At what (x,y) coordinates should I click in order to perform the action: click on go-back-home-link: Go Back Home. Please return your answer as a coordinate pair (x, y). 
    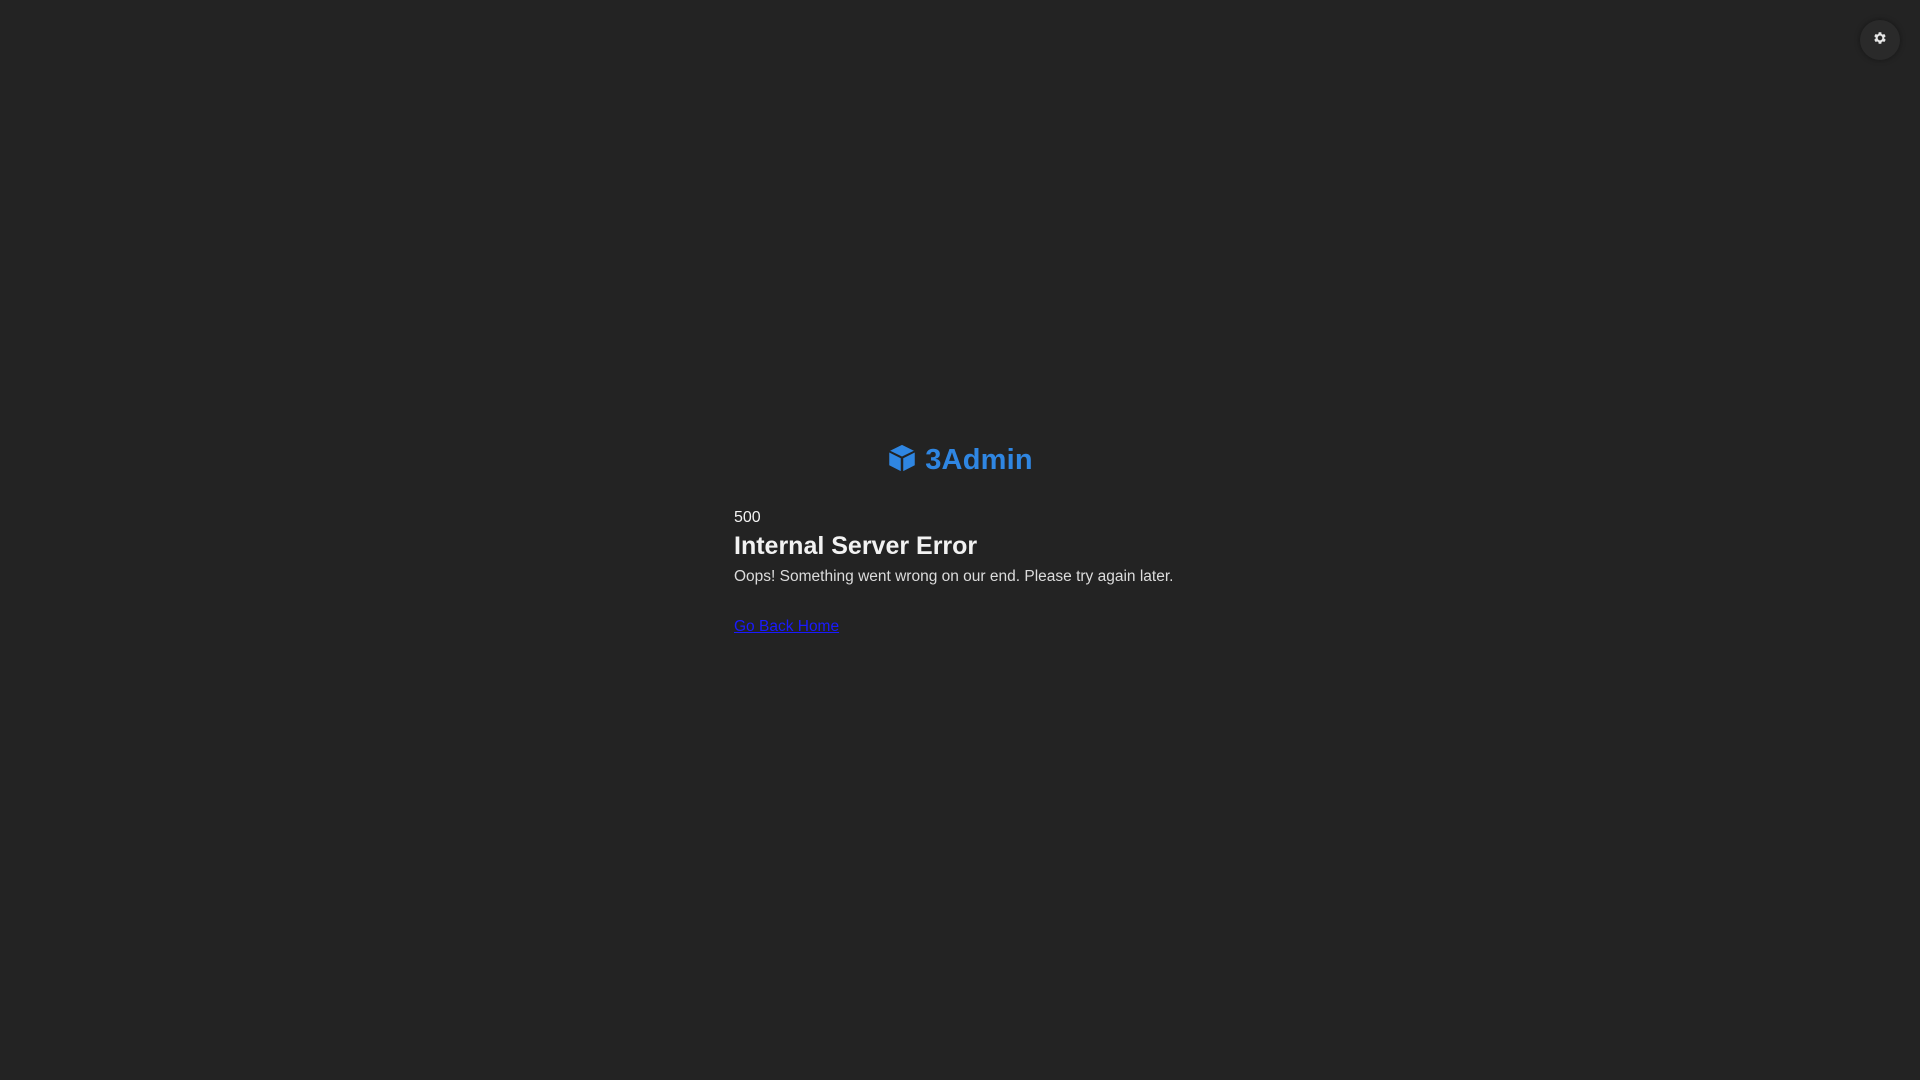
    Looking at the image, I should click on (786, 627).